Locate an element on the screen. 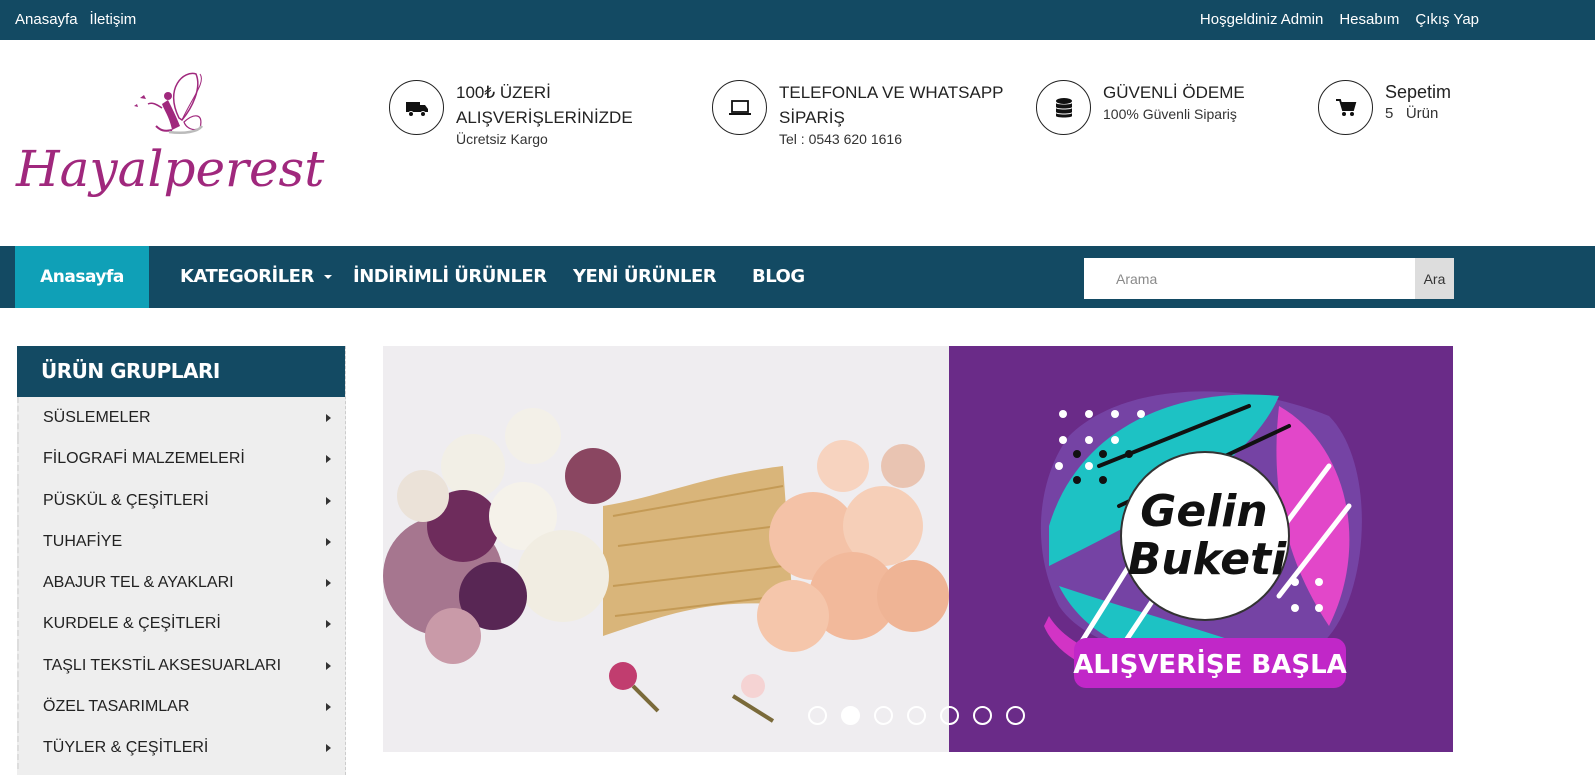 The image size is (1595, 775). sidebar-item: PÜSKÜL & ÇEŞİTLERİ is located at coordinates (181, 500).